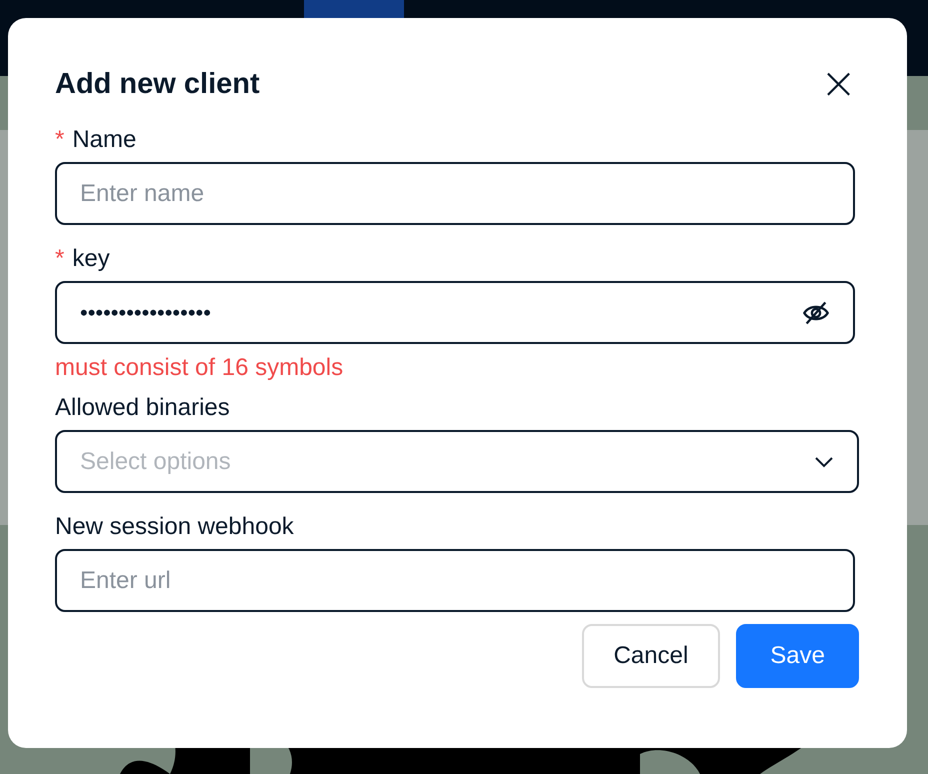 This screenshot has width=928, height=774. I want to click on error-message: must consist of 16 symbols, so click(199, 368).